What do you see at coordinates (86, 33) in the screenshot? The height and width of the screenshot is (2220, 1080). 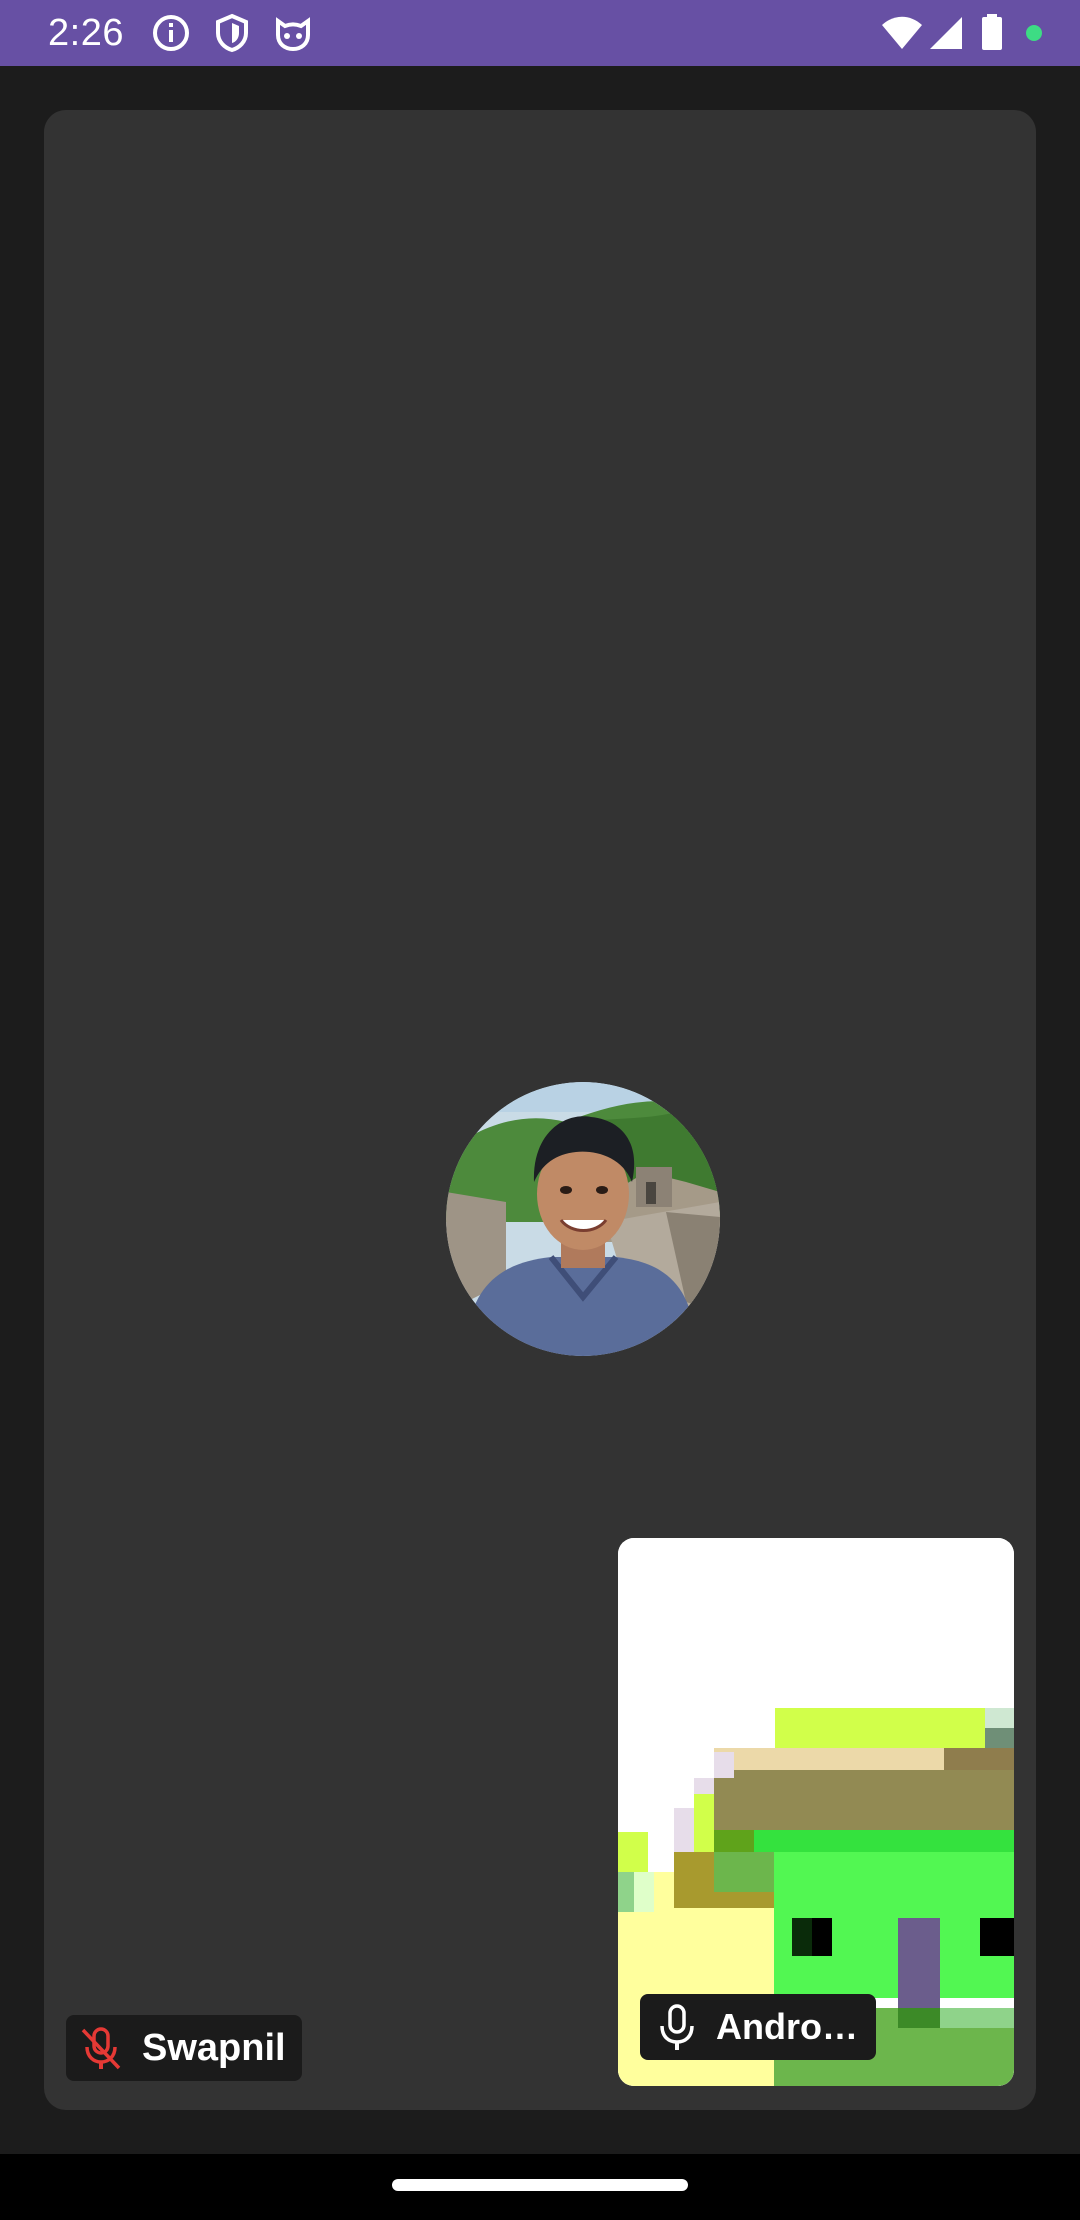 I see `status-time: 2:26` at bounding box center [86, 33].